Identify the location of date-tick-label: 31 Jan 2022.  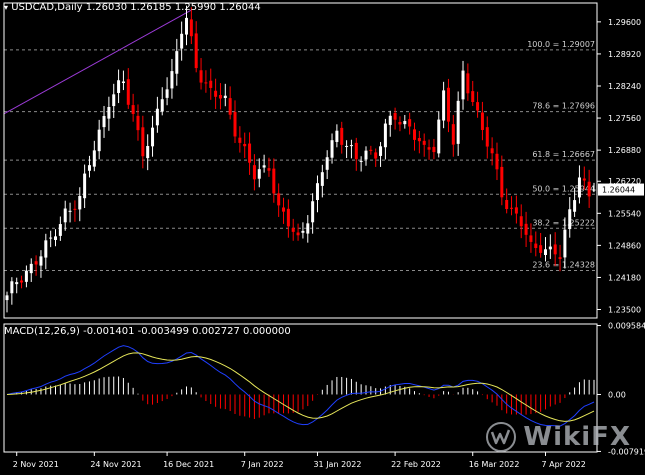
(337, 464).